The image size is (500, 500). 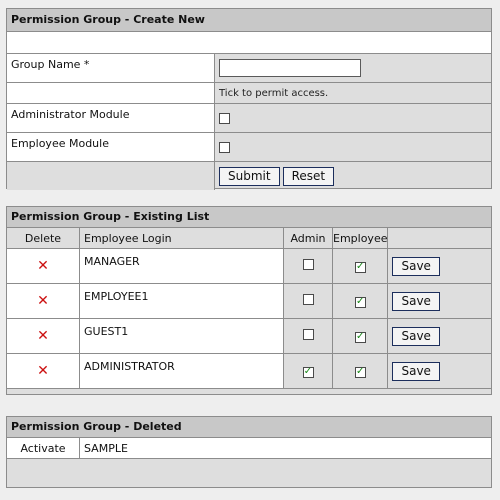 I want to click on employee-module-checkbox, so click(x=224, y=147).